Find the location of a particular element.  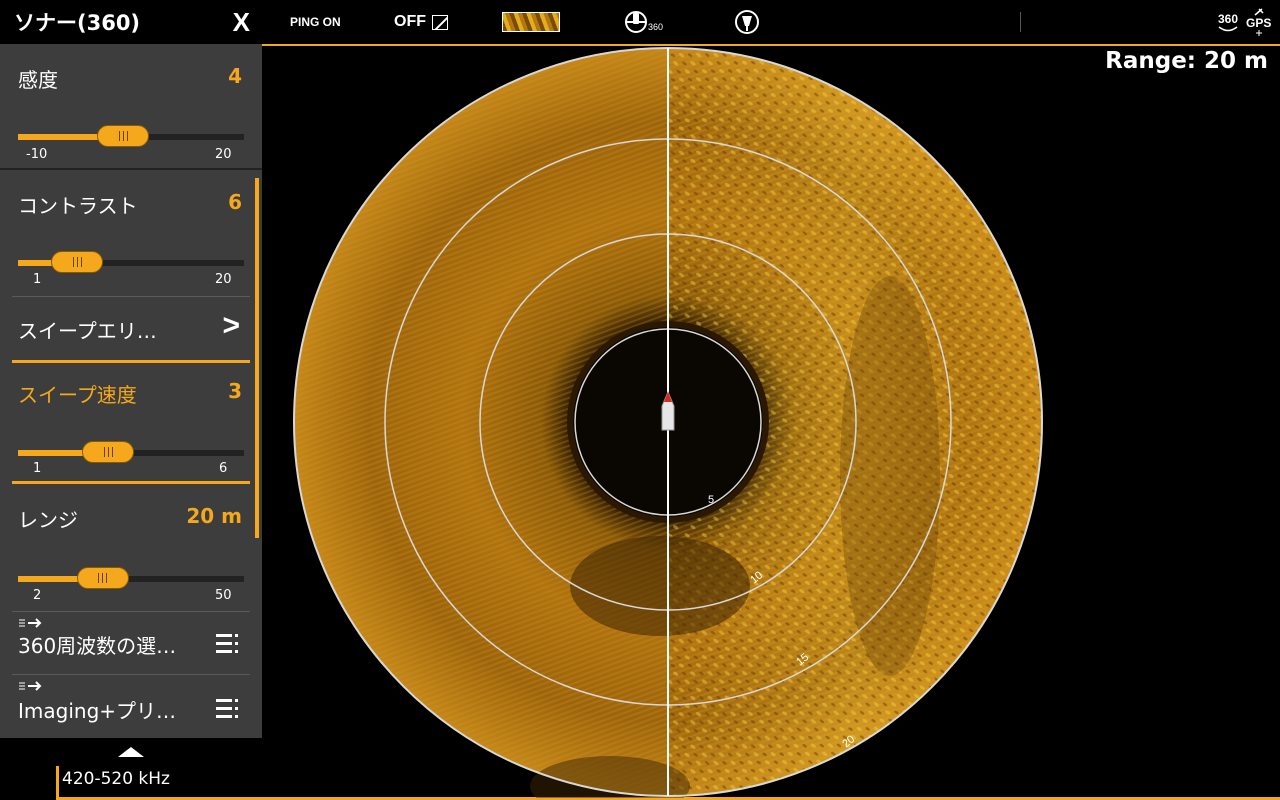

range-min: 2 is located at coordinates (37, 595).